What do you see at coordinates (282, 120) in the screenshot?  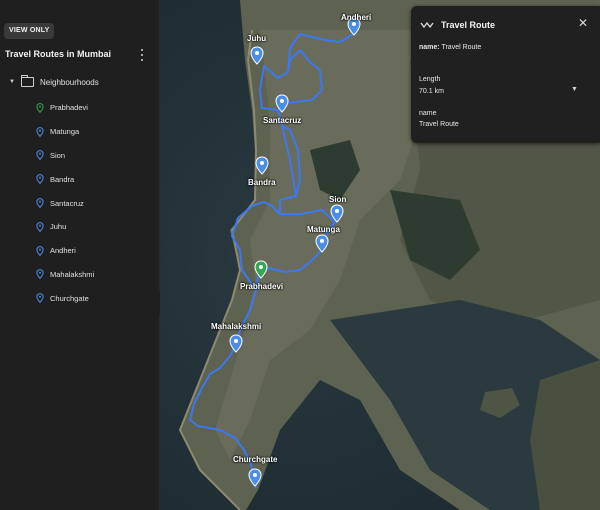 I see `map-label-santacruz: Santacruz` at bounding box center [282, 120].